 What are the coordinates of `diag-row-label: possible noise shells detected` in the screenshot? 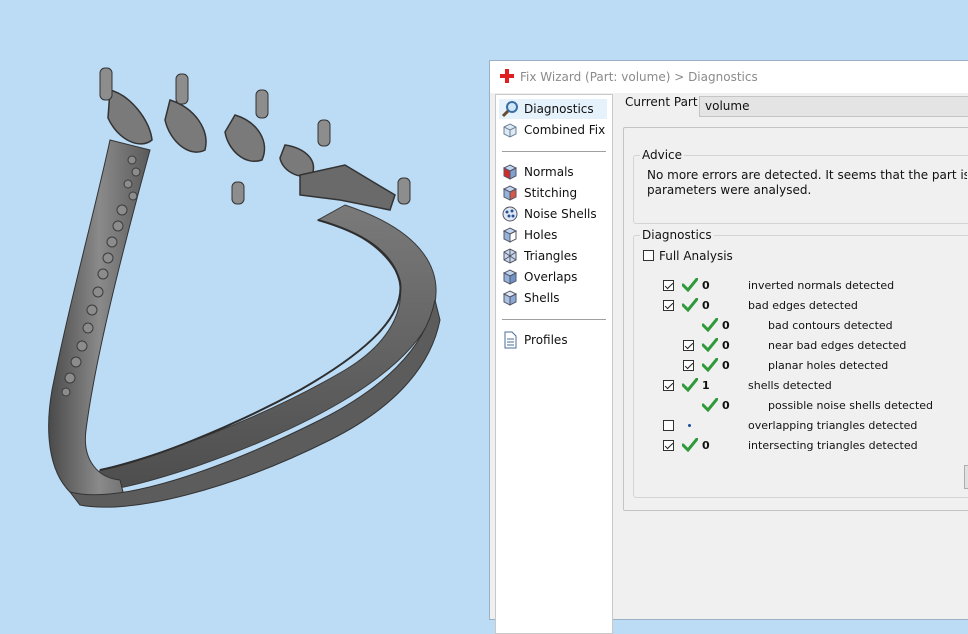 It's located at (851, 405).